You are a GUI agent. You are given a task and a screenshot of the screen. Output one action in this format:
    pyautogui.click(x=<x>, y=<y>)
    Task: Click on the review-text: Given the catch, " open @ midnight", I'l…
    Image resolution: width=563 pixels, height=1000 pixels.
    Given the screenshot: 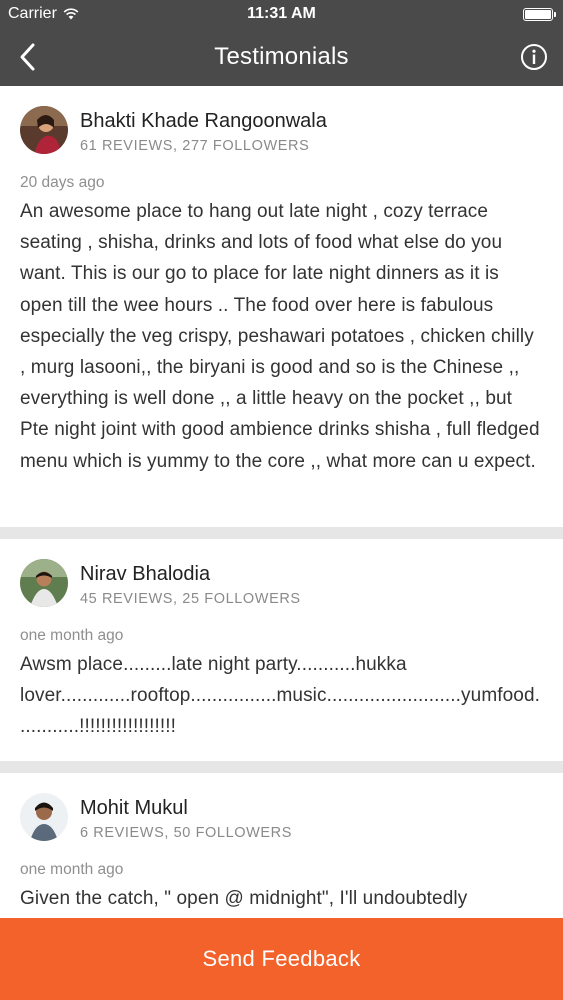 What is the action you would take?
    pyautogui.click(x=244, y=898)
    